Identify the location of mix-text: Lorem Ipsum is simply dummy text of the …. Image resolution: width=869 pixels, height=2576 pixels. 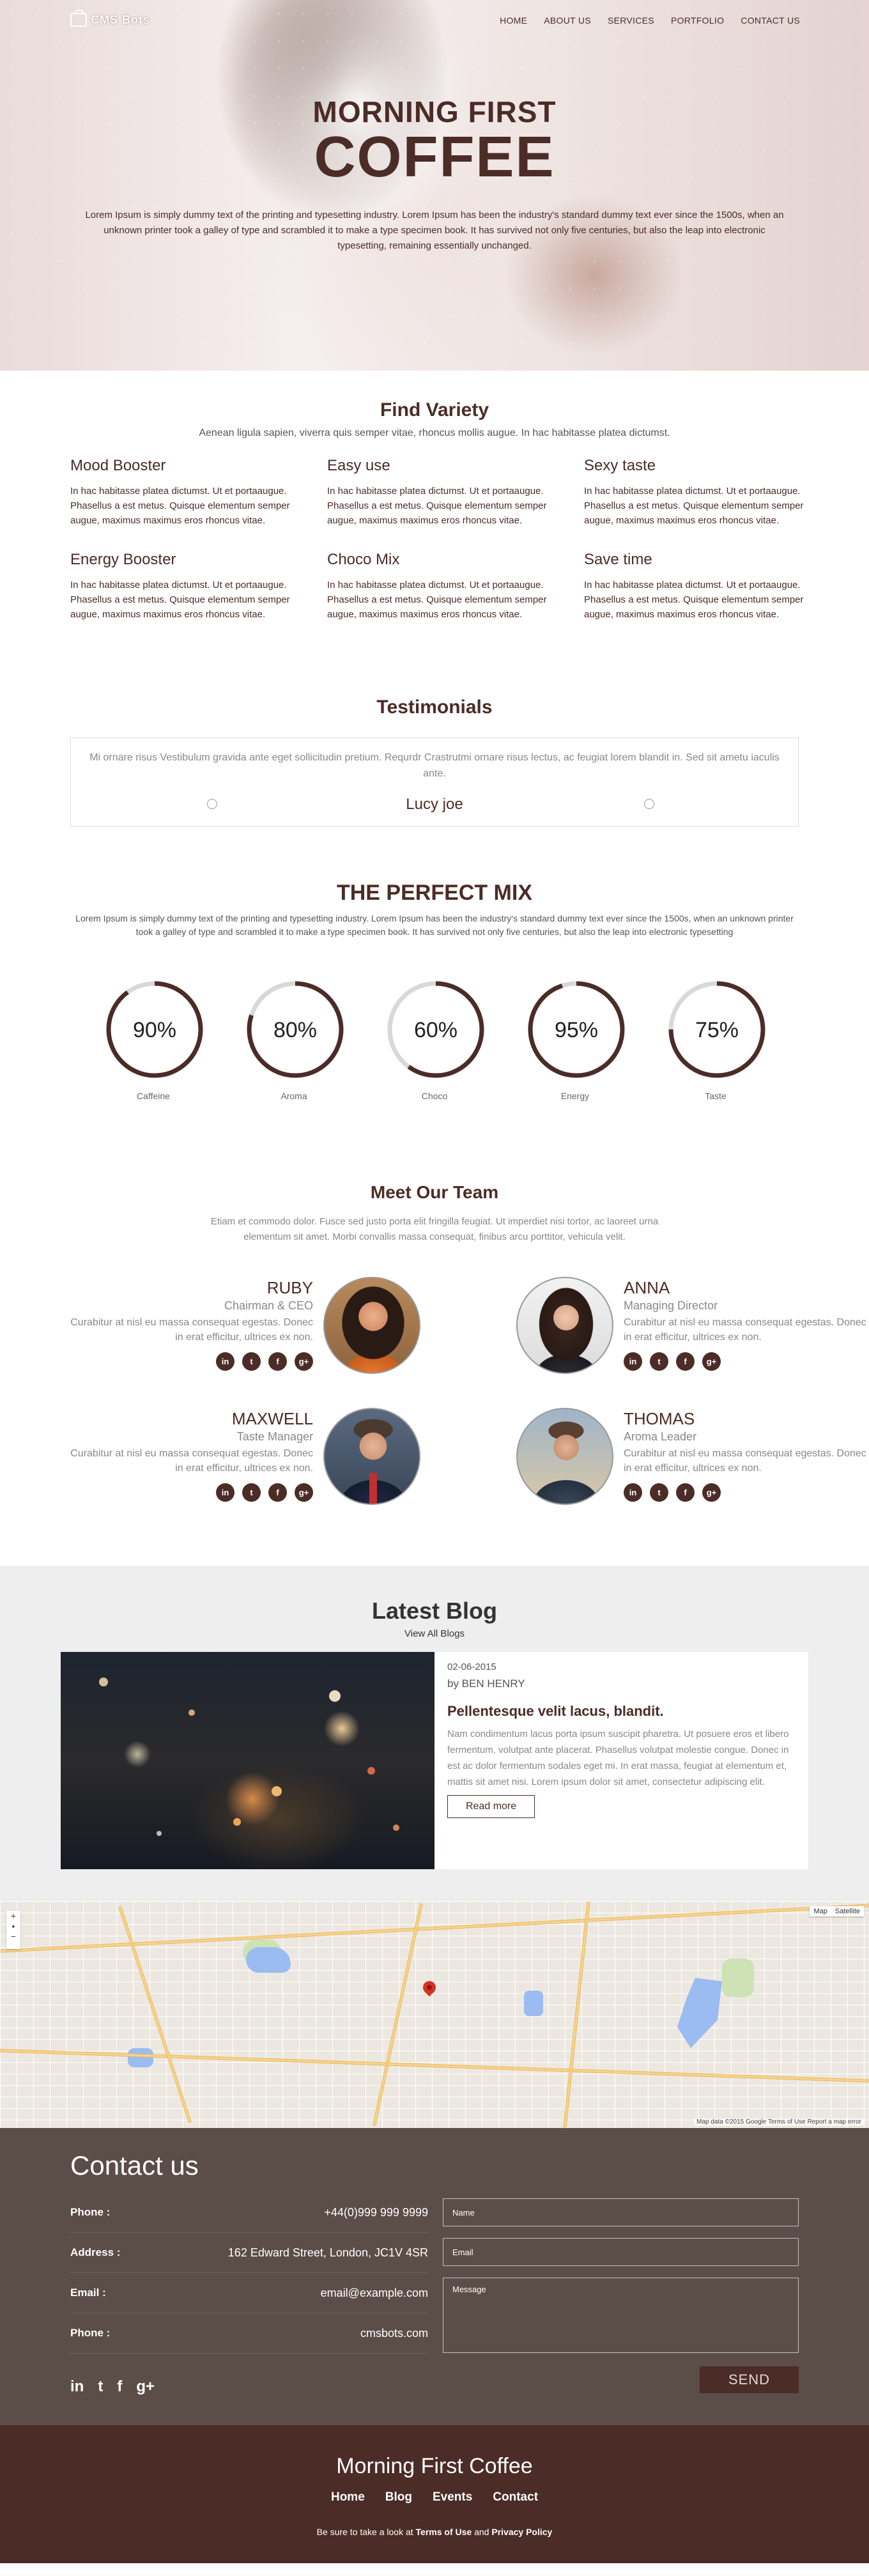
(434, 925).